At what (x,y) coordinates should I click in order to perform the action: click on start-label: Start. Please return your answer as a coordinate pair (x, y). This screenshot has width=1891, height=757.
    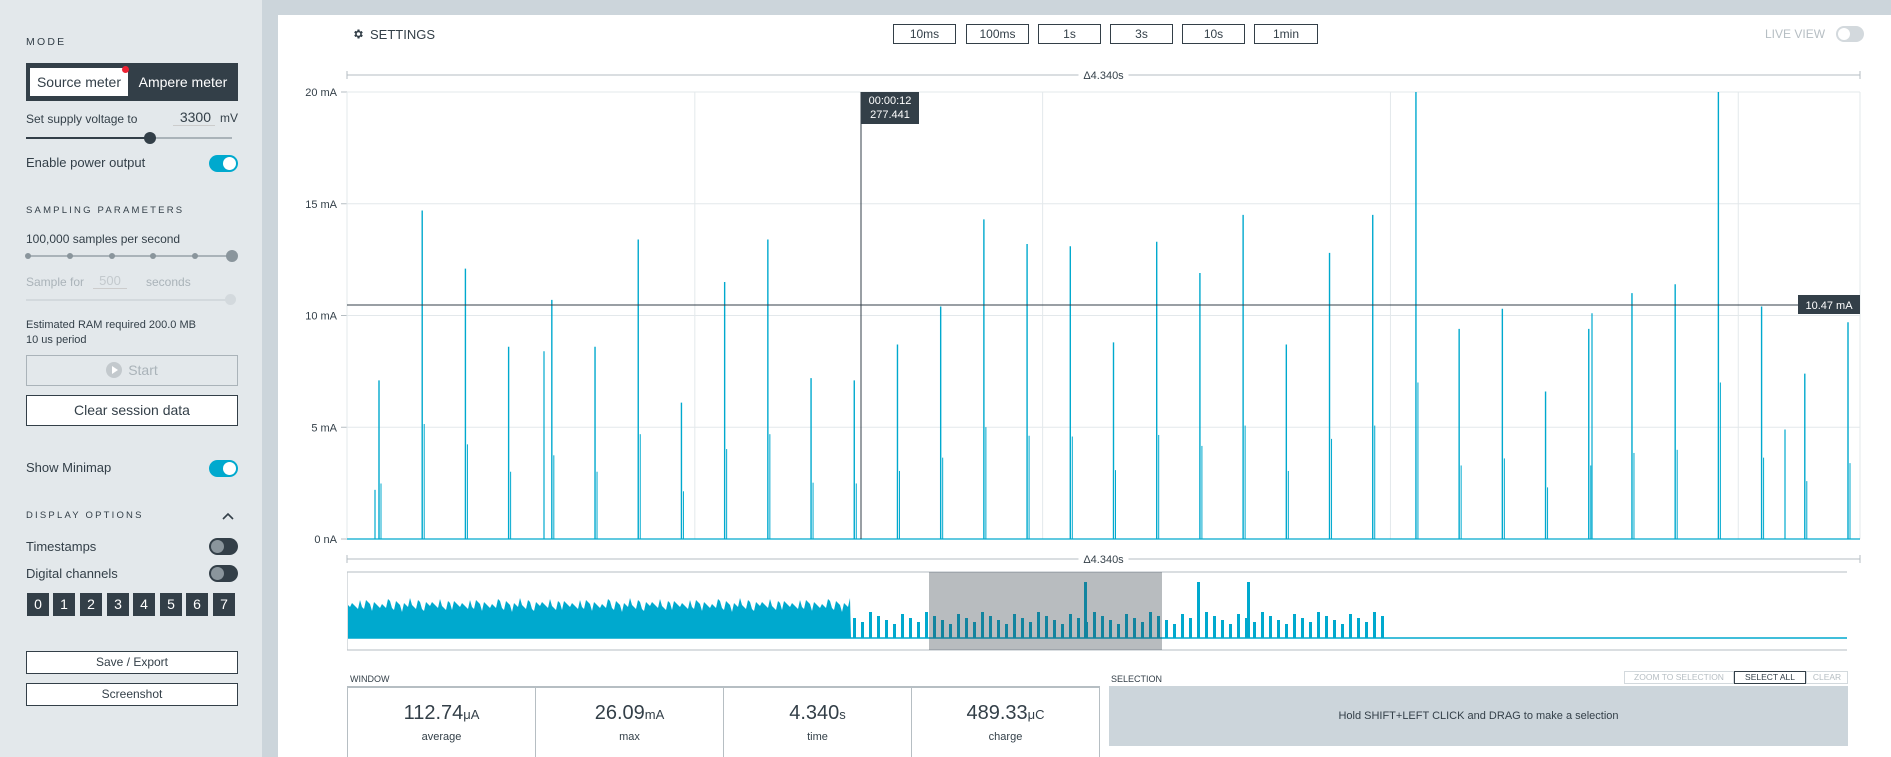
    Looking at the image, I should click on (143, 370).